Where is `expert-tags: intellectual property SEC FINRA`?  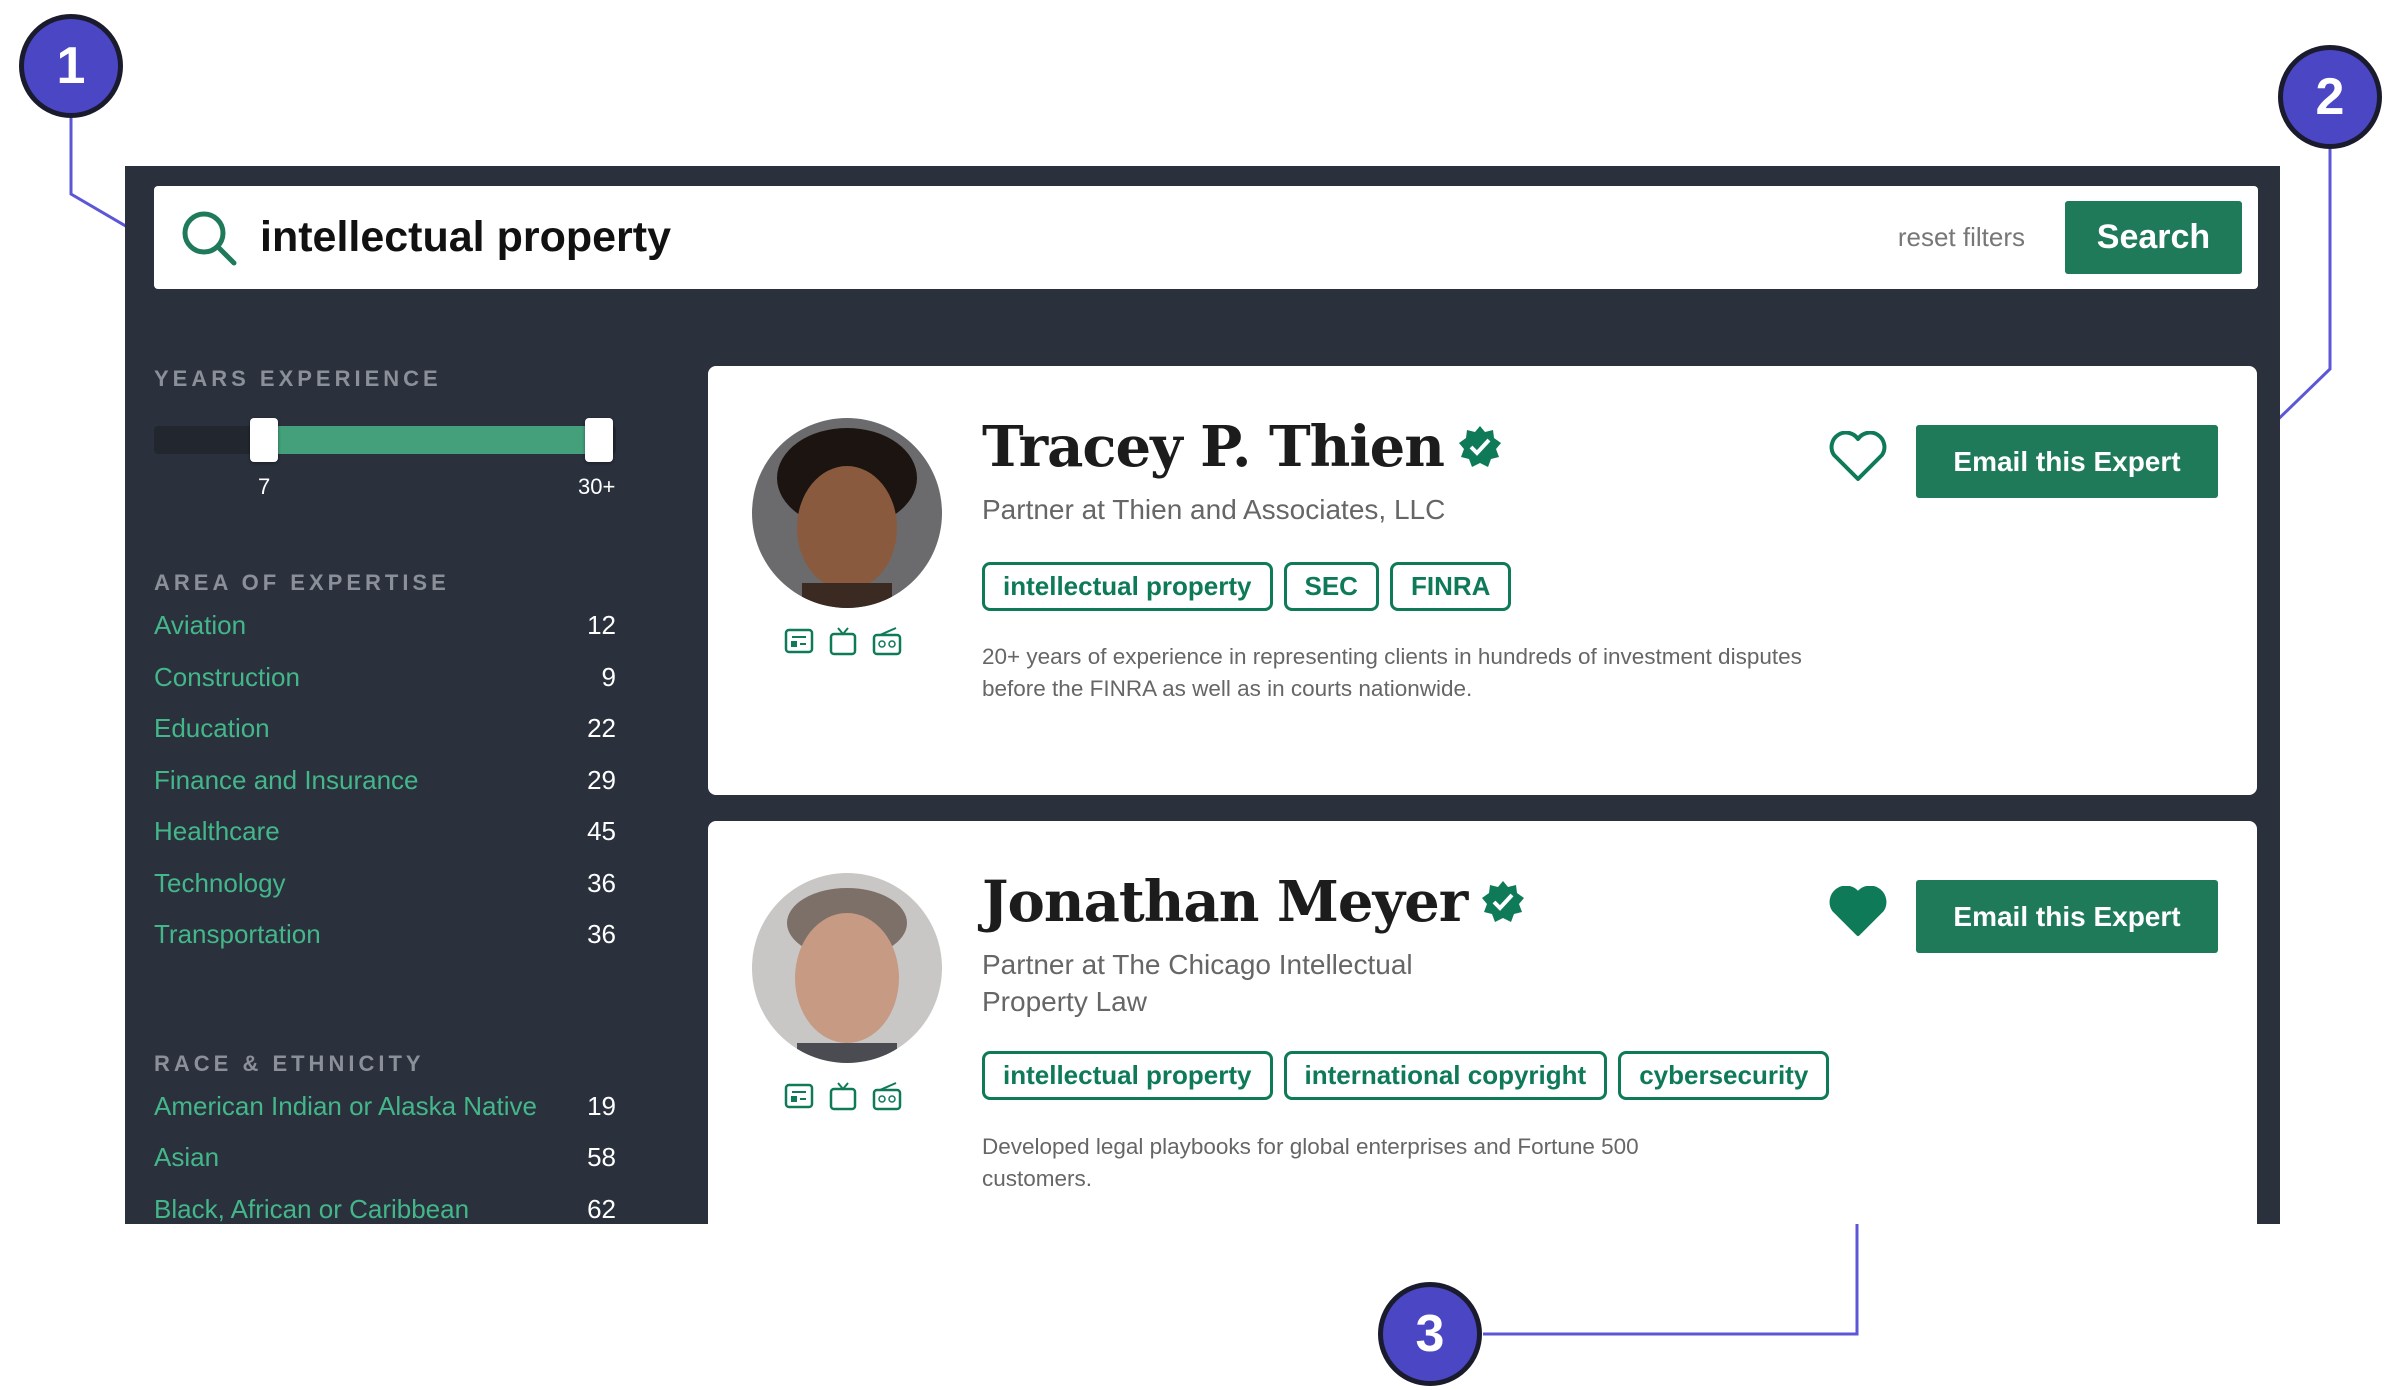
expert-tags: intellectual property SEC FINRA is located at coordinates (1247, 586).